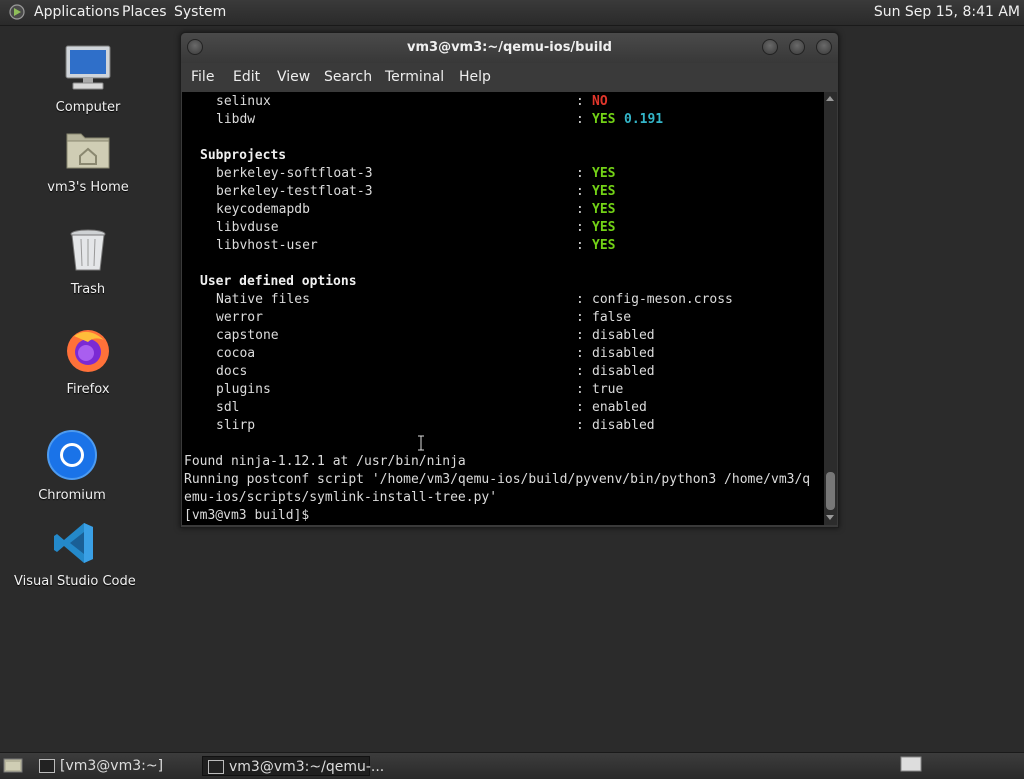 The image size is (1024, 779). Describe the element at coordinates (414, 77) in the screenshot. I see `menu-terminal: Terminal` at that location.